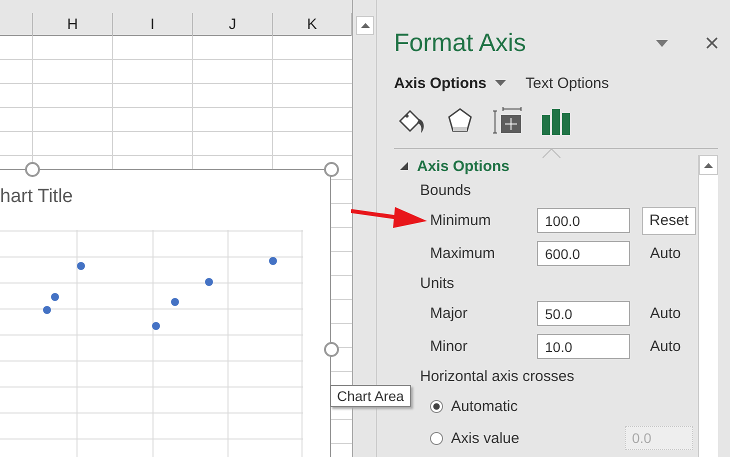 This screenshot has width=730, height=457. I want to click on chart-title: hart Title, so click(165, 197).